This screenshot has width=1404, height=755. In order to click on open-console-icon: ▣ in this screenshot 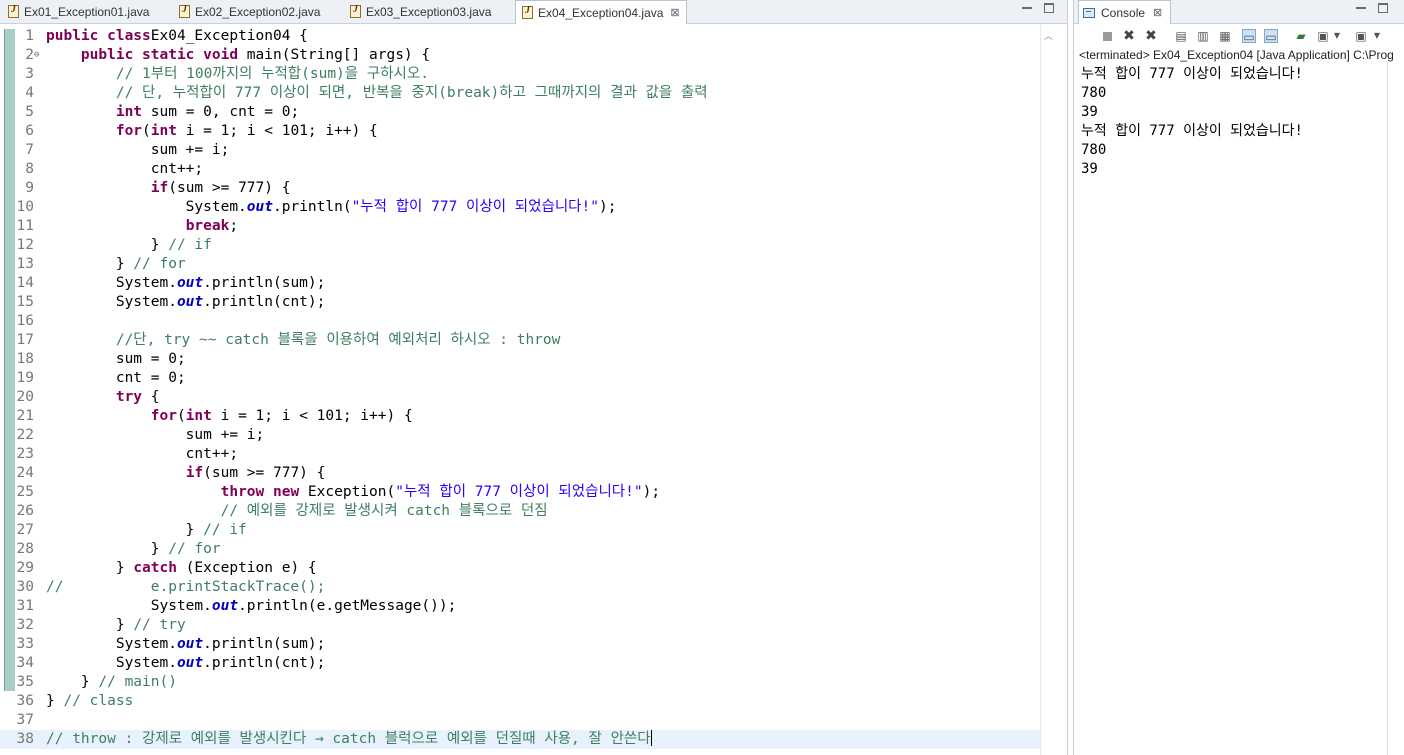, I will do `click(1361, 36)`.